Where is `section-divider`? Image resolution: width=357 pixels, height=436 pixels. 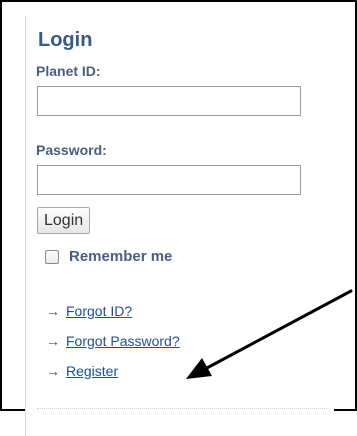
section-divider is located at coordinates (182, 408).